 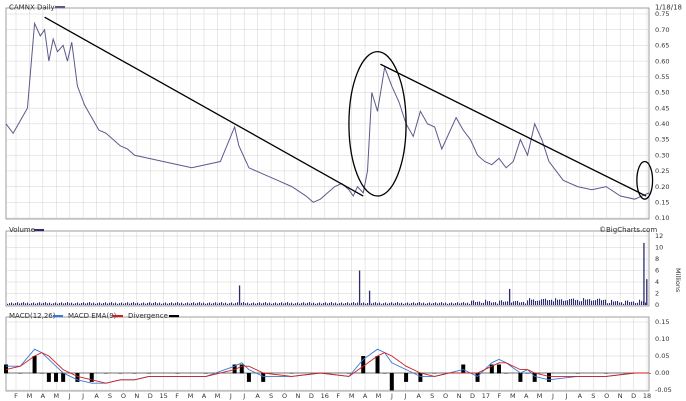 What do you see at coordinates (662, 30) in the screenshot?
I see `price-y-tick: 0.70` at bounding box center [662, 30].